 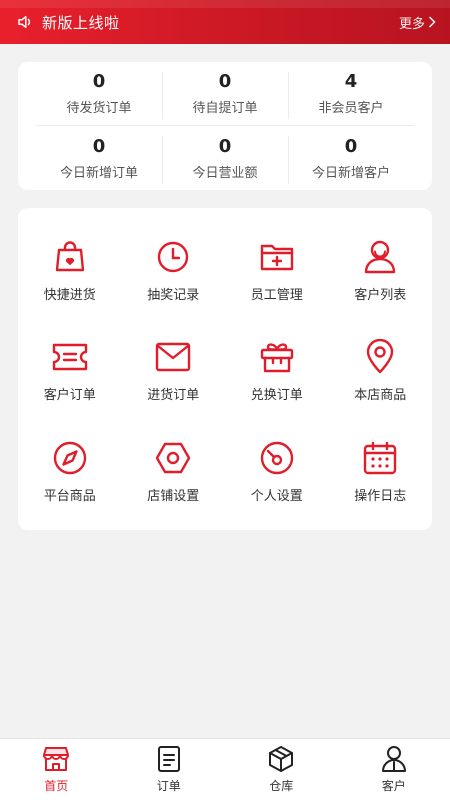 I want to click on stat-pending-pickup: 0 待自提订单, so click(x=225, y=93).